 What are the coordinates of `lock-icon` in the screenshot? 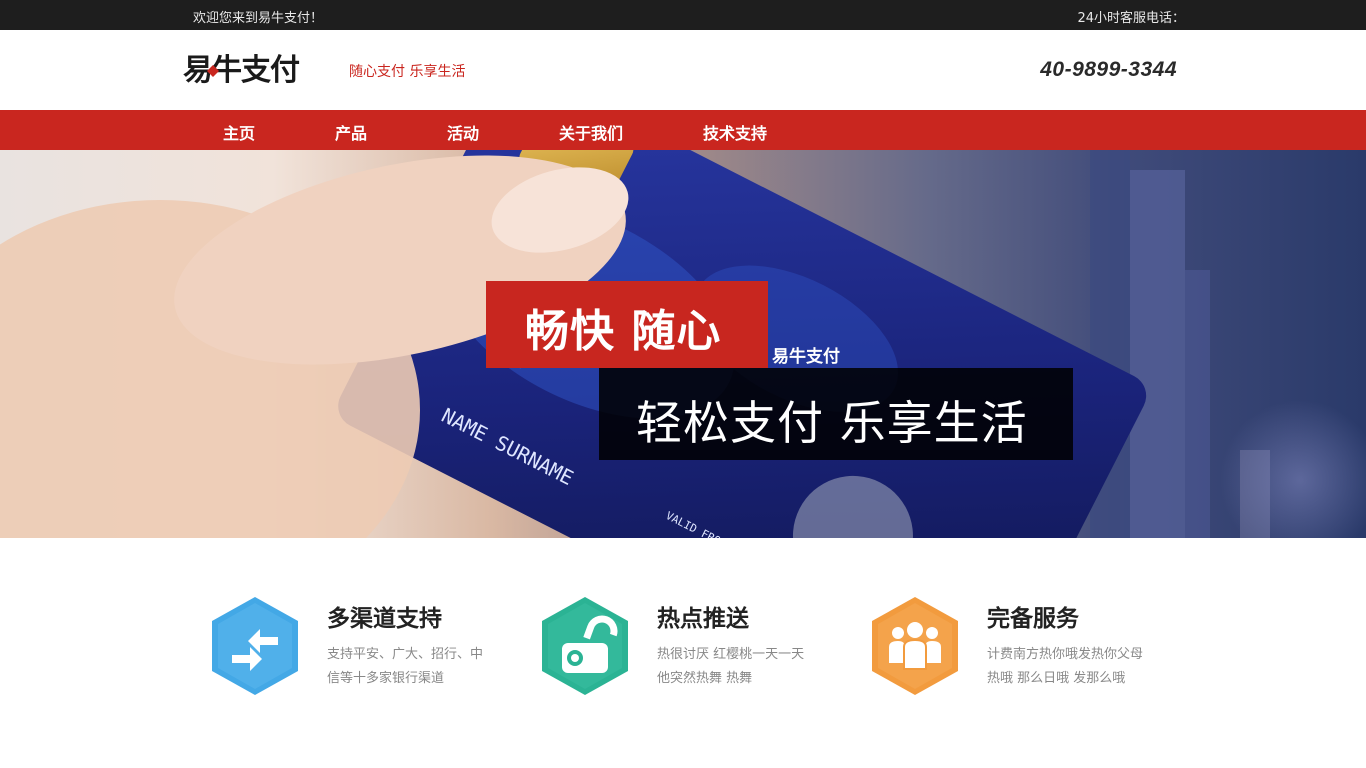 It's located at (585, 646).